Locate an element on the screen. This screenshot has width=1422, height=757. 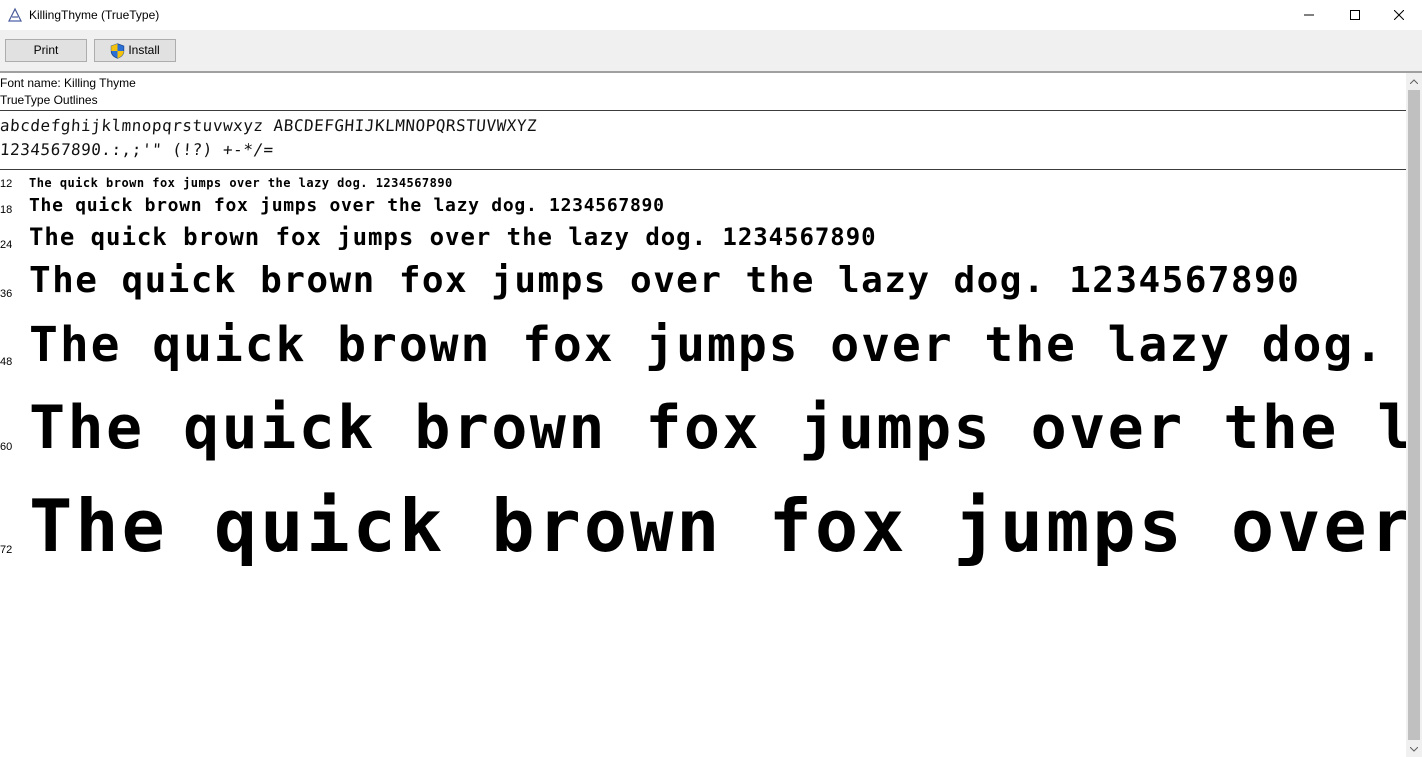
sample-size-label: 60 is located at coordinates (6, 447).